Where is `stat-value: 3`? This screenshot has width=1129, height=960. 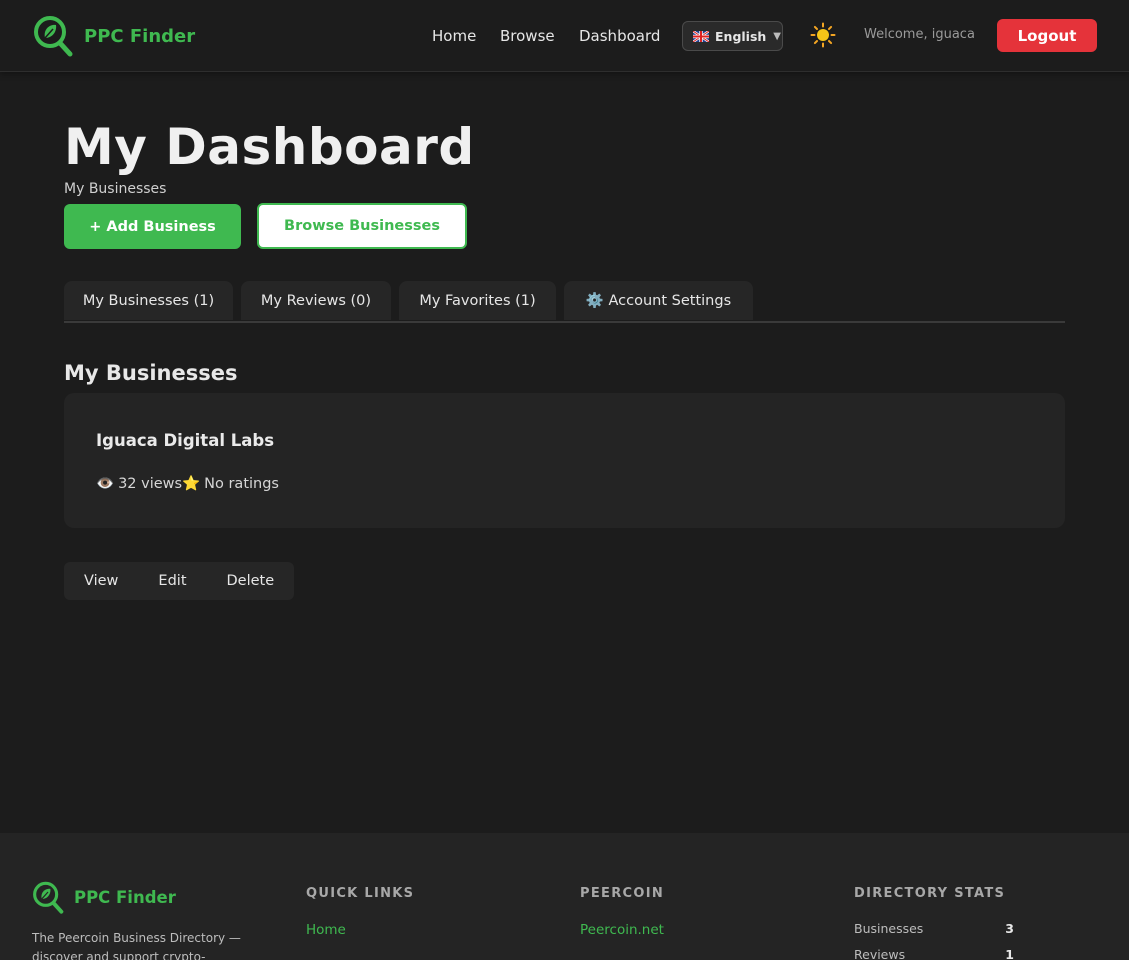
stat-value: 3 is located at coordinates (1009, 928).